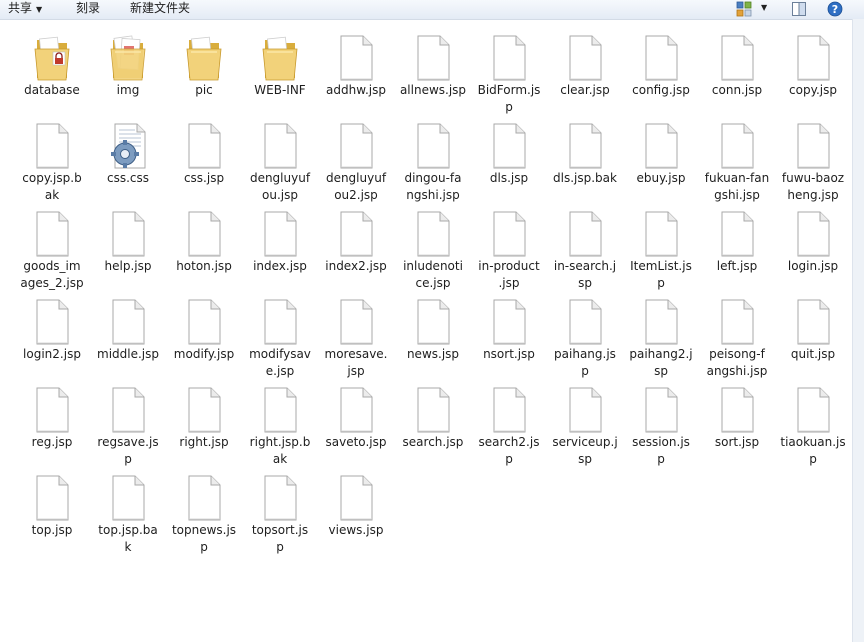  What do you see at coordinates (52, 530) in the screenshot?
I see `file-name-label: top.jsp` at bounding box center [52, 530].